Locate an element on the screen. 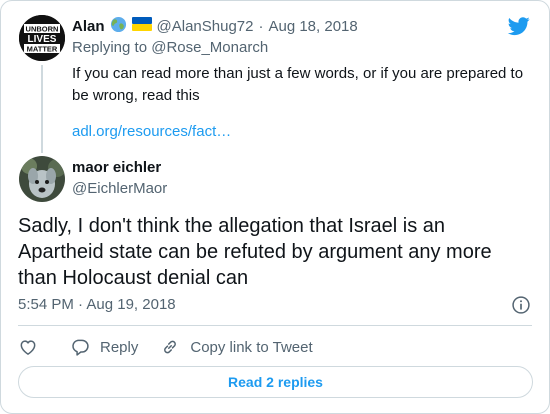  info-icon is located at coordinates (521, 305).